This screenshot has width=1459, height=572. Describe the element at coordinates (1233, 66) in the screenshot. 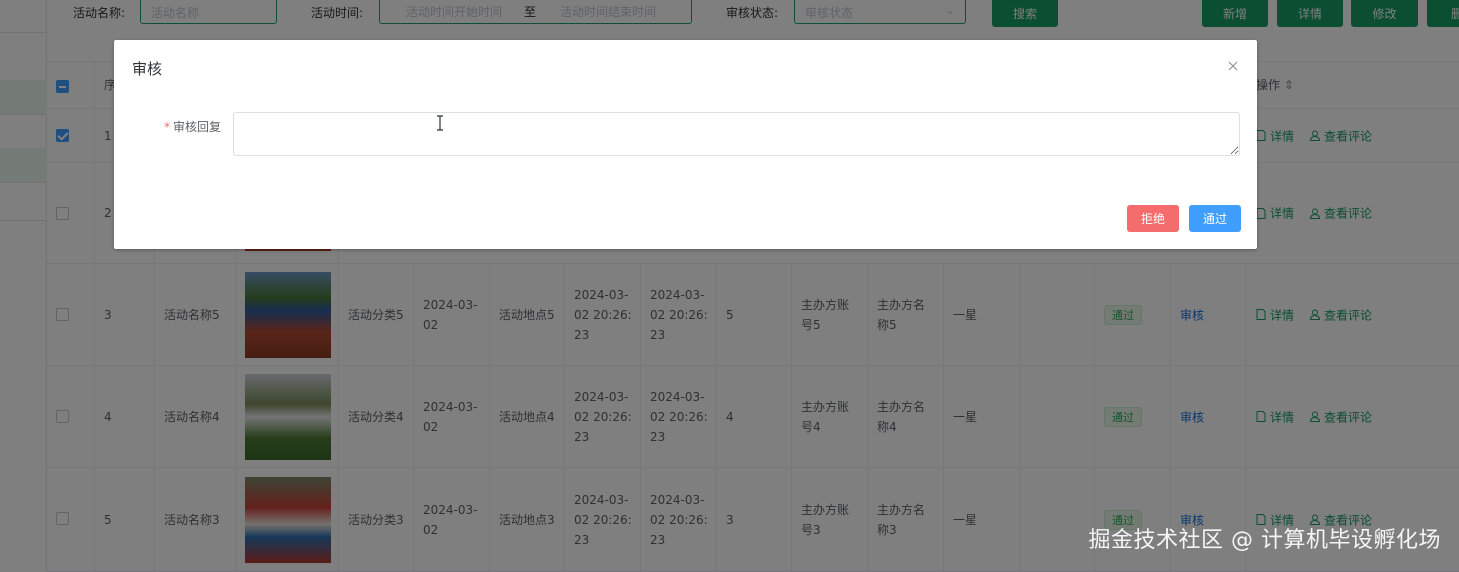

I see `close-icon` at that location.